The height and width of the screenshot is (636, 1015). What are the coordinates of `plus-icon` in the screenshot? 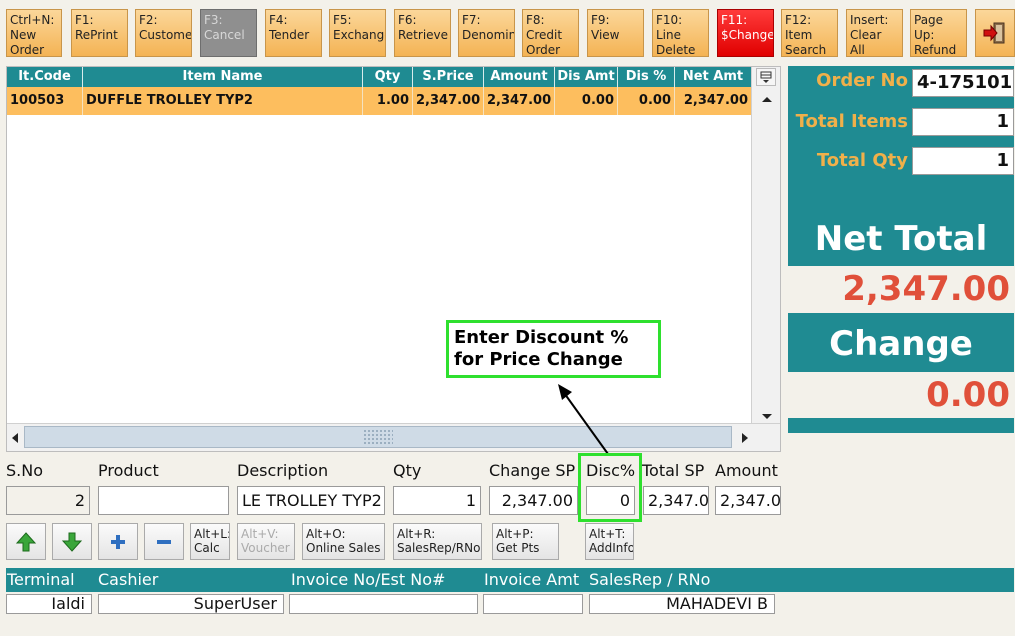 It's located at (118, 541).